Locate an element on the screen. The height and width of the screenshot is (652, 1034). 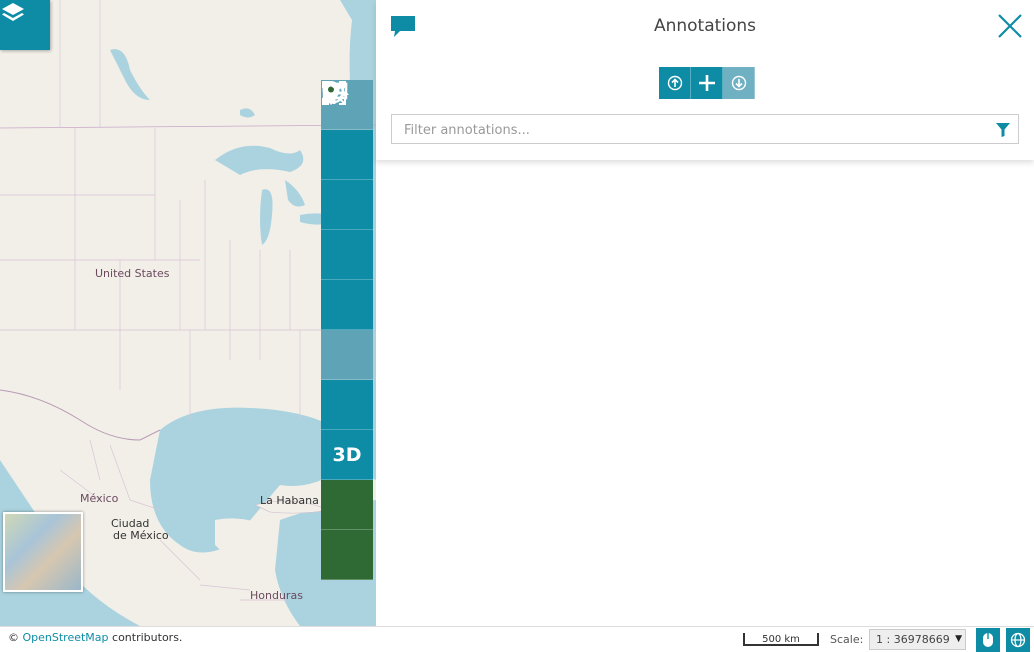
zoom-in-button is located at coordinates (347, 131).